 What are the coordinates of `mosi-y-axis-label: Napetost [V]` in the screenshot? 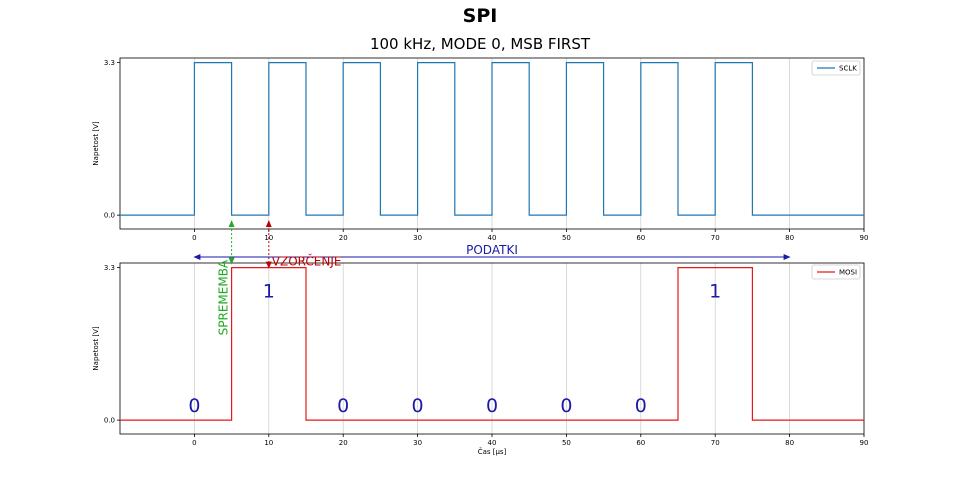 It's located at (96, 348).